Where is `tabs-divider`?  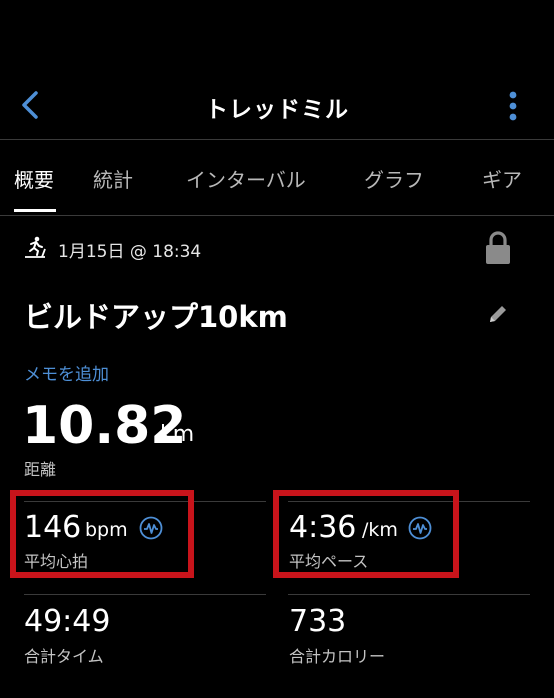
tabs-divider is located at coordinates (277, 215).